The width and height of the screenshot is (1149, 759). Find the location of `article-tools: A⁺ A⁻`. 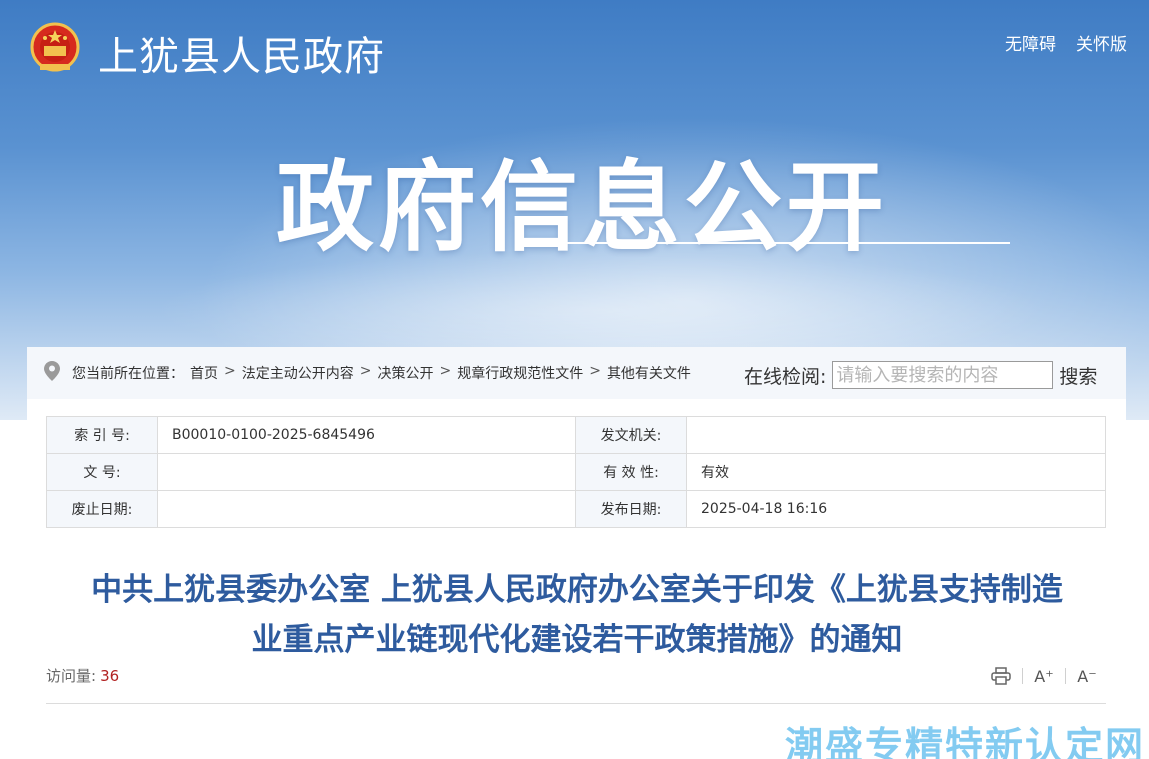

article-tools: A⁺ A⁻ is located at coordinates (1044, 676).